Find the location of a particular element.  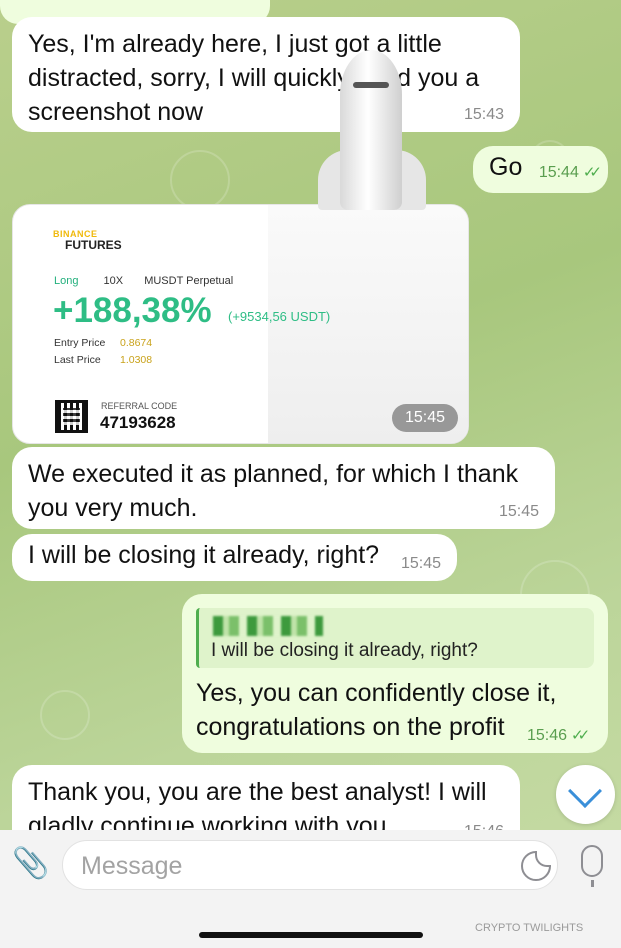

message-text: Go is located at coordinates (506, 167).